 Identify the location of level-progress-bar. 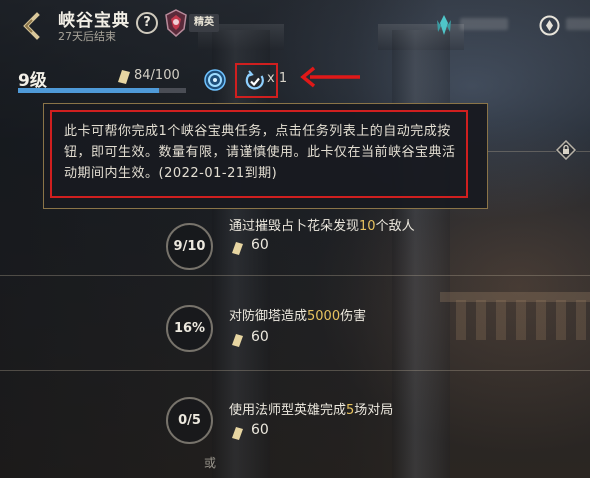
(102, 90).